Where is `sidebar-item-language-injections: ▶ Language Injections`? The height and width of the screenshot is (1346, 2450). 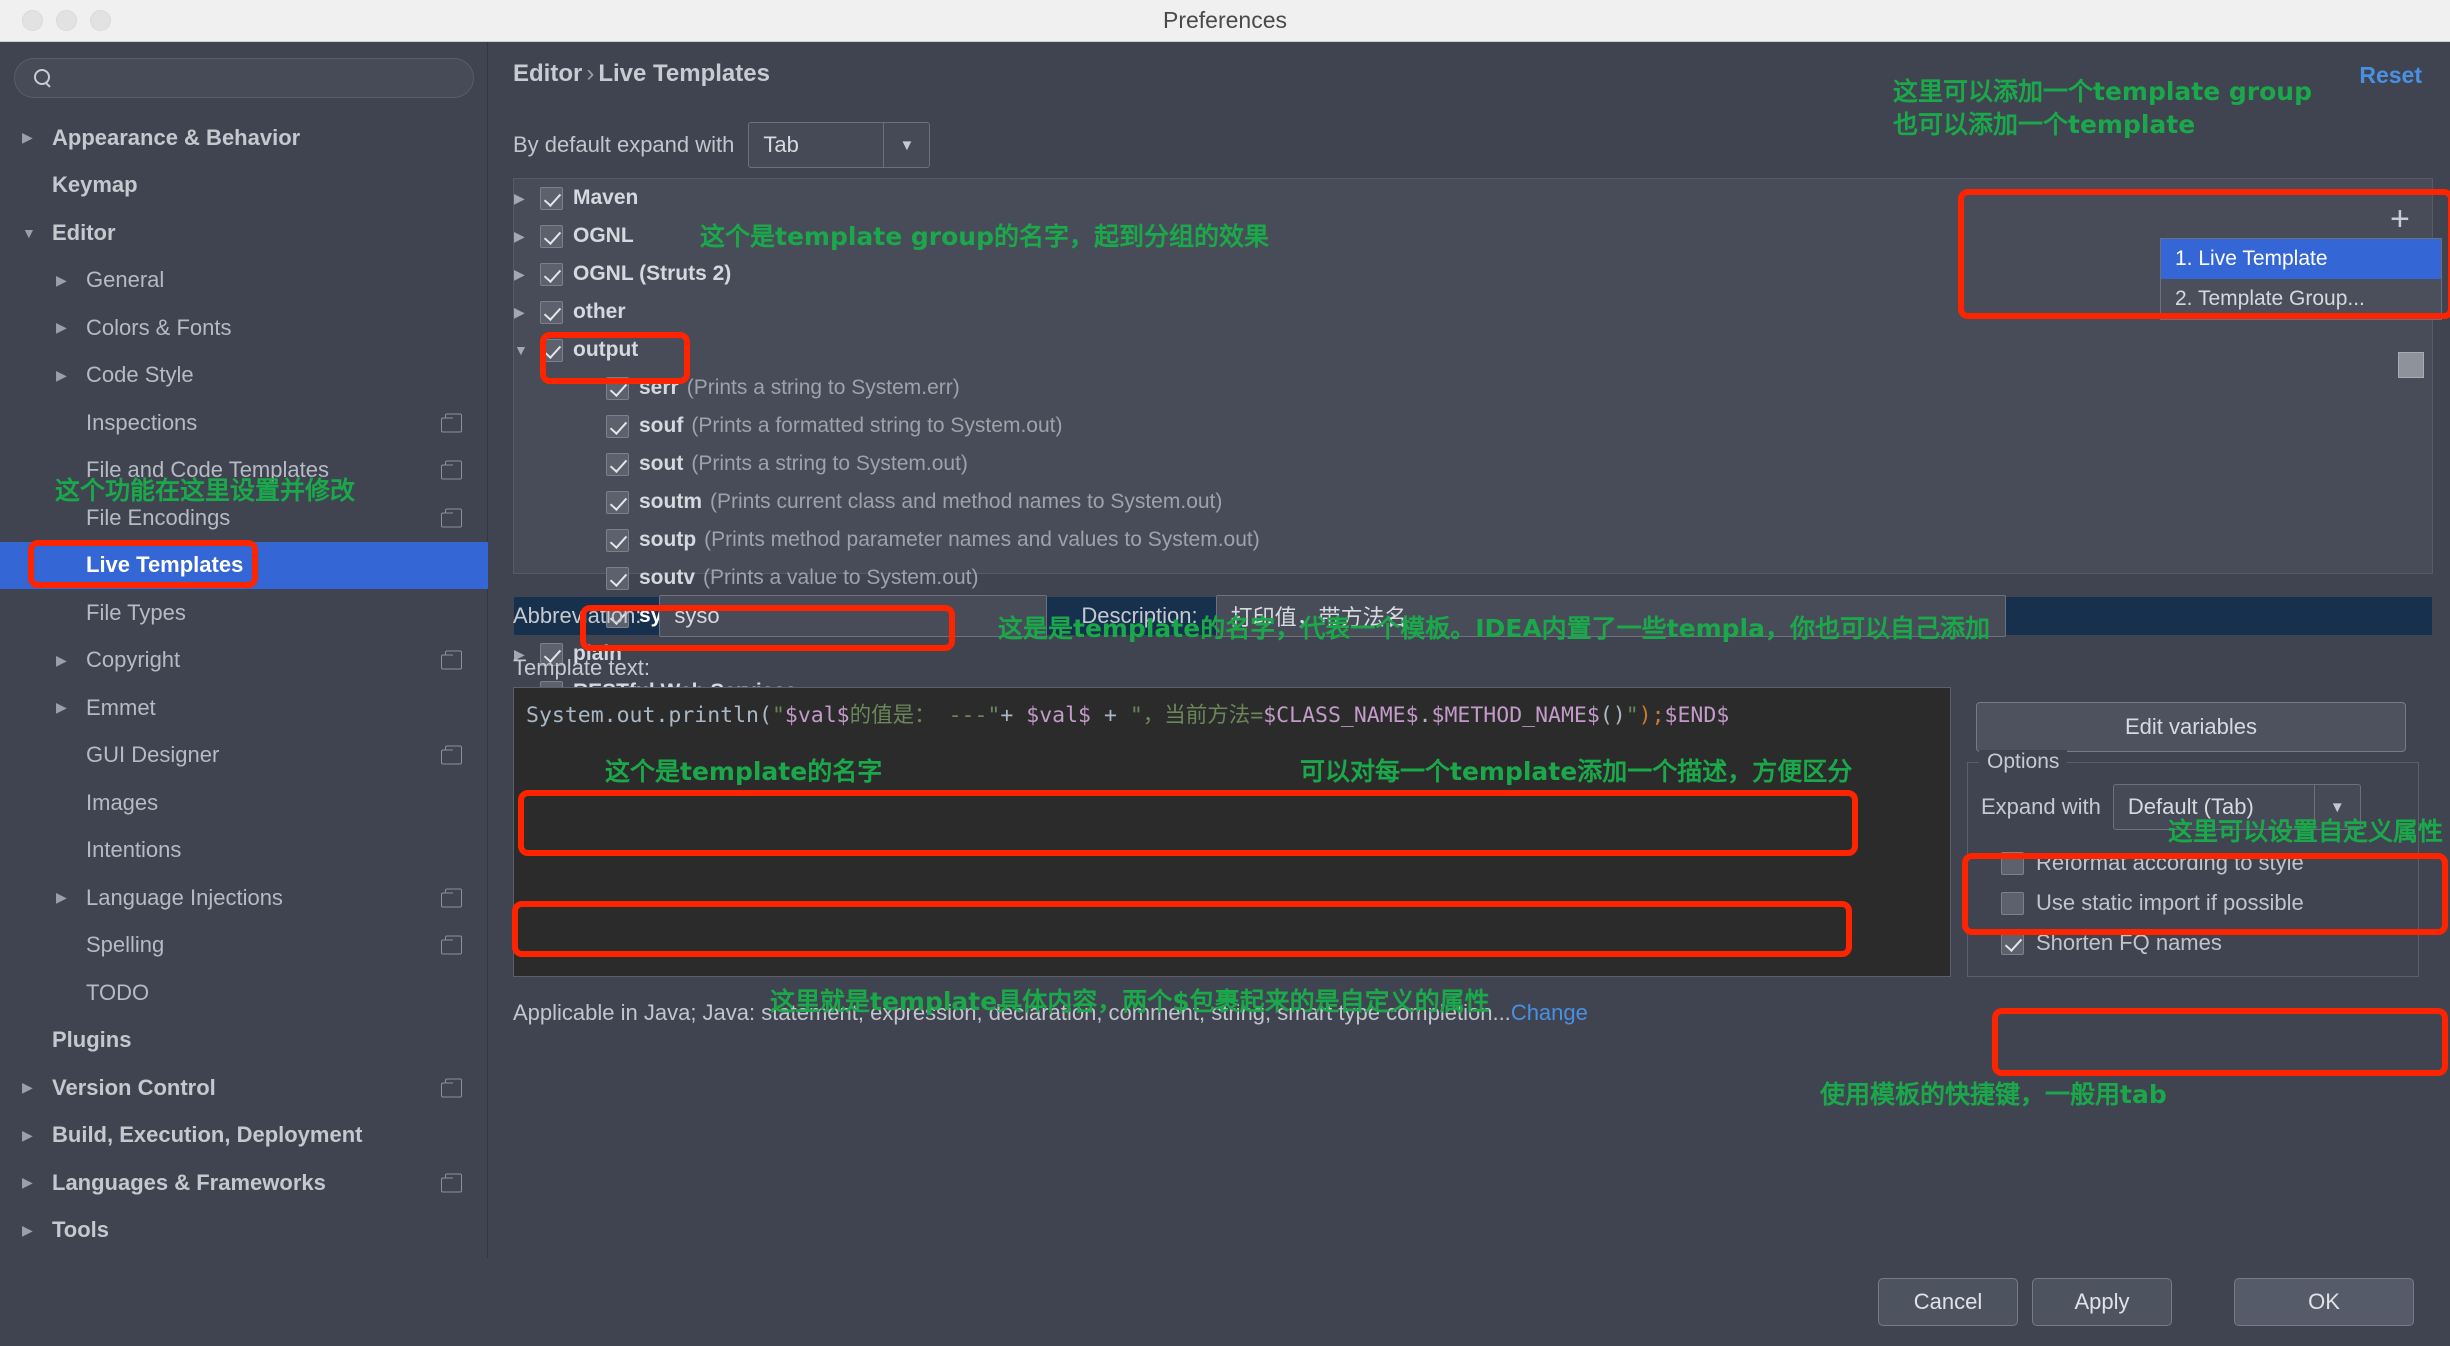
sidebar-item-language-injections: ▶ Language Injections is located at coordinates (244, 898).